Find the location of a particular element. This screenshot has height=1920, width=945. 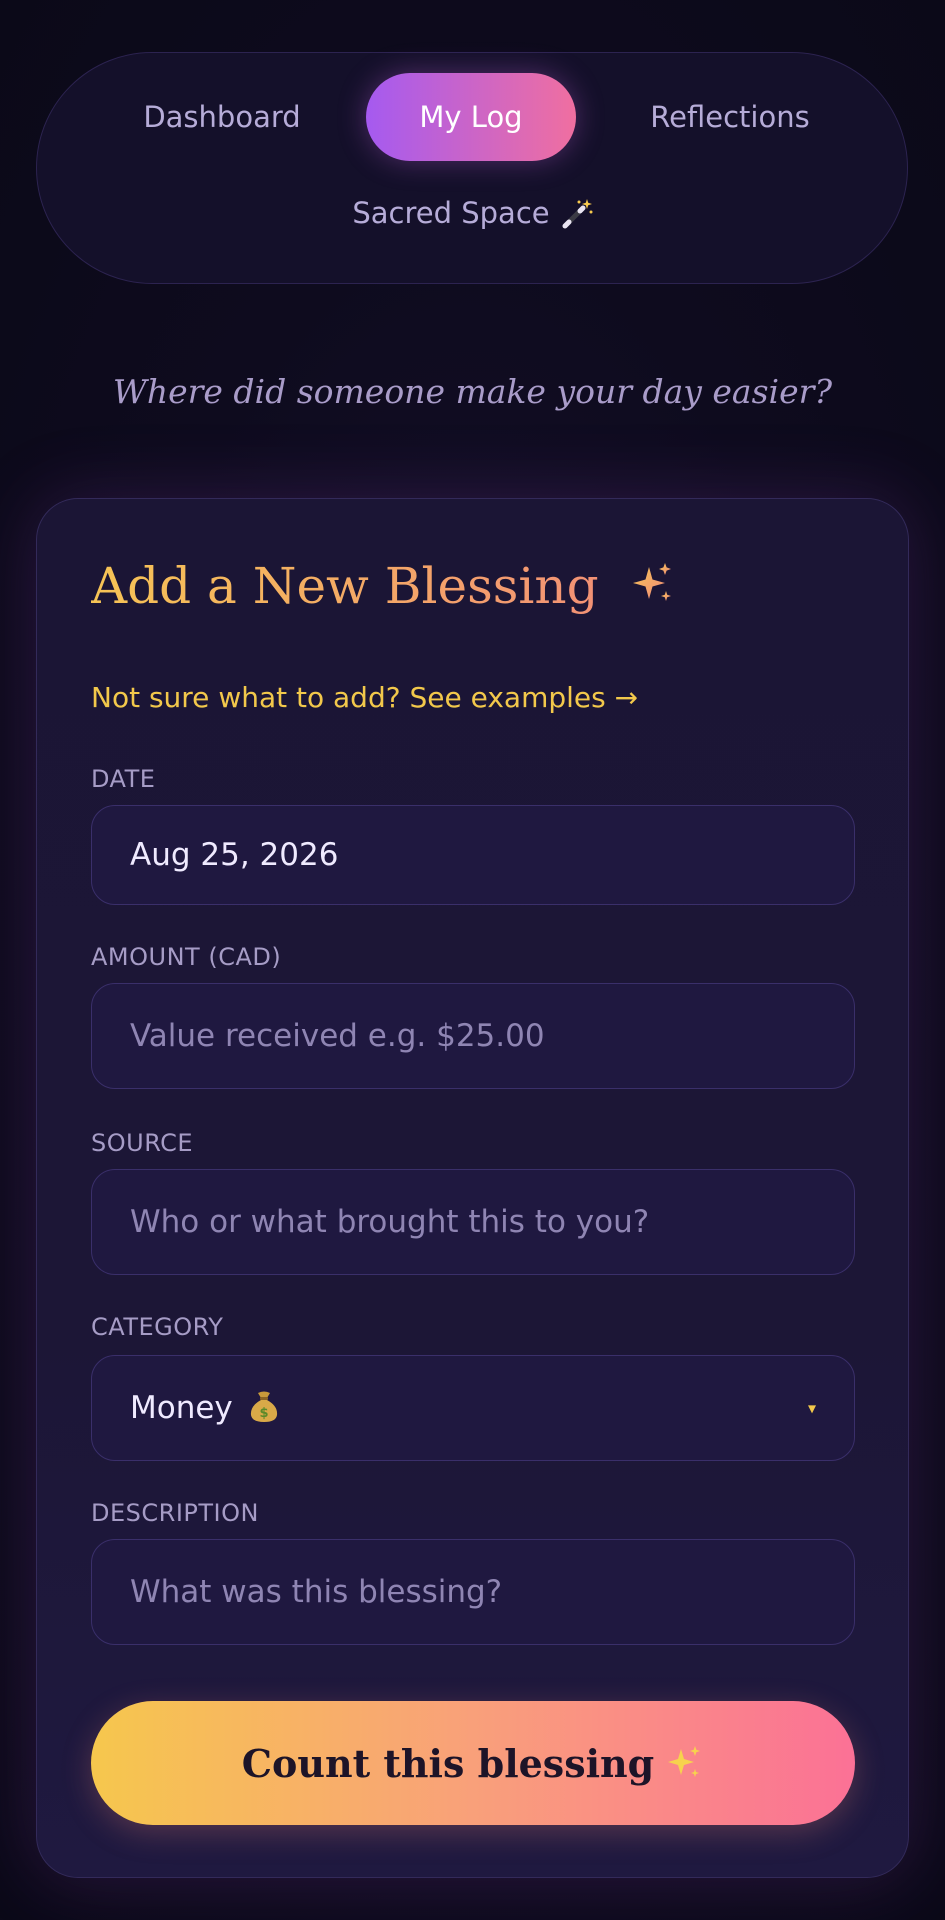

category-label: CATEGORY is located at coordinates (157, 1327).